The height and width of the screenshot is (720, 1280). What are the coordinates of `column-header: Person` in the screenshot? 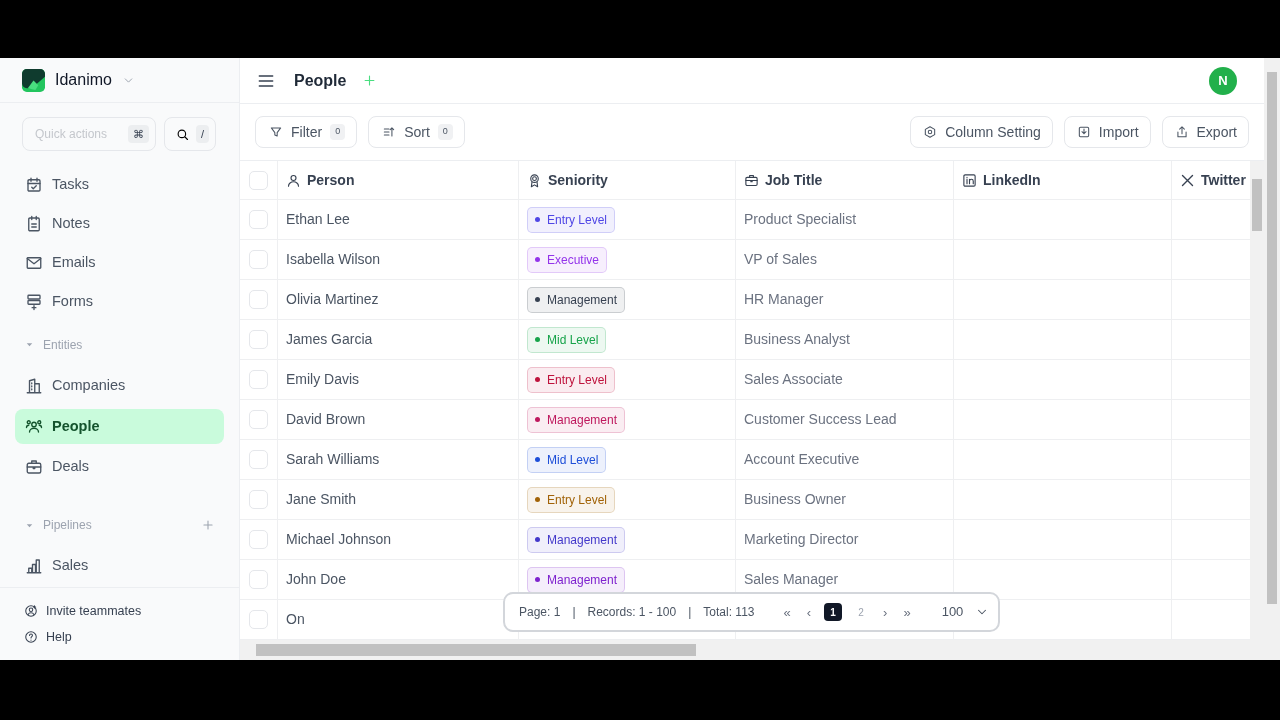 It's located at (331, 180).